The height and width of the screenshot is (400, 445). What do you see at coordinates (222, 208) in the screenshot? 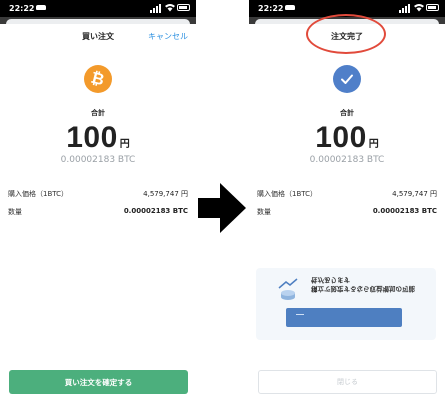
I see `arrow-right-icon` at bounding box center [222, 208].